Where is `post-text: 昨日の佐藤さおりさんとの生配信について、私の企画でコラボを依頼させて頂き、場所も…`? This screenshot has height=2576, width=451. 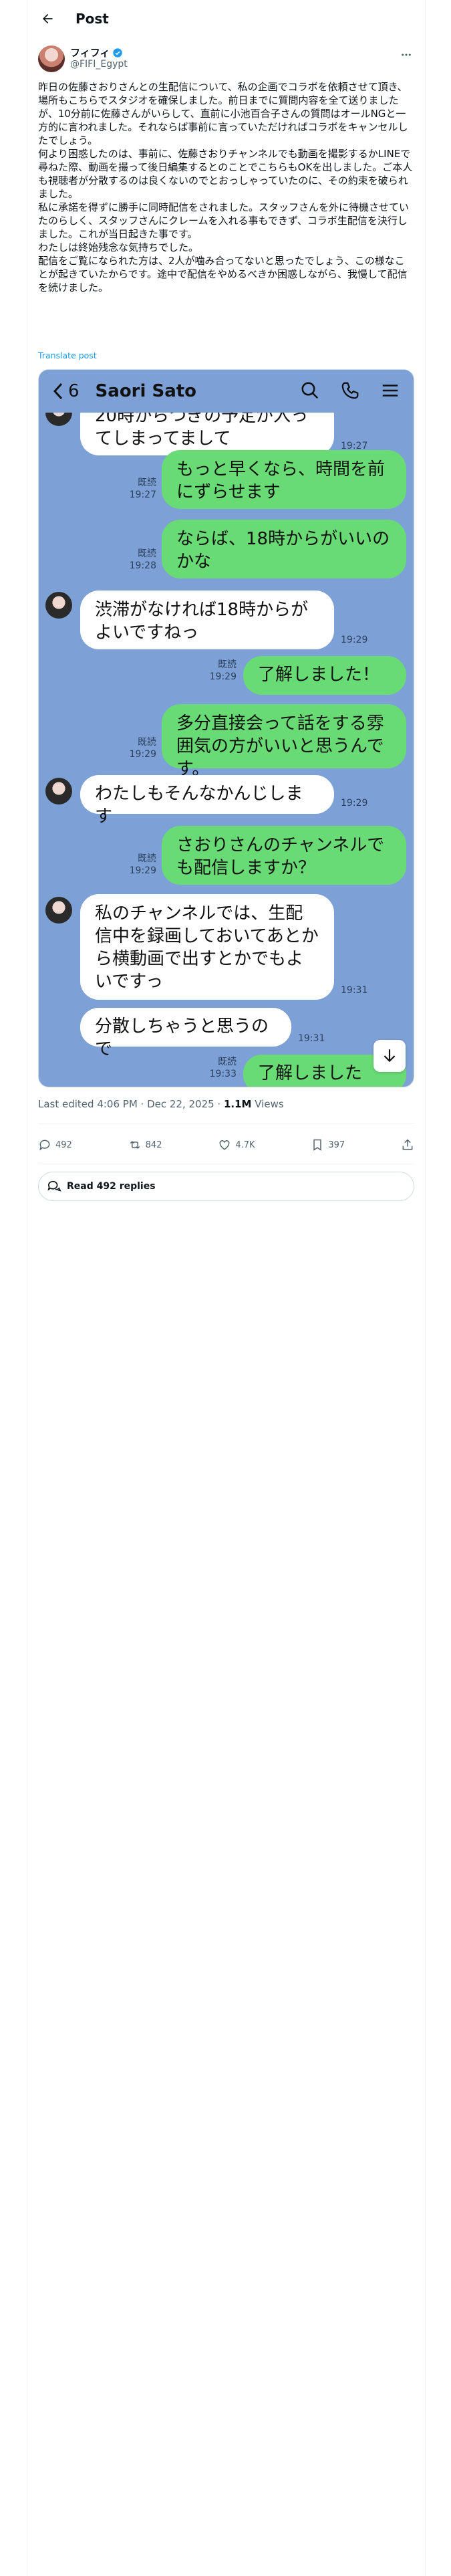
post-text: 昨日の佐藤さおりさんとの生配信について、私の企画でコラボを依頼させて頂き、場所も… is located at coordinates (225, 187).